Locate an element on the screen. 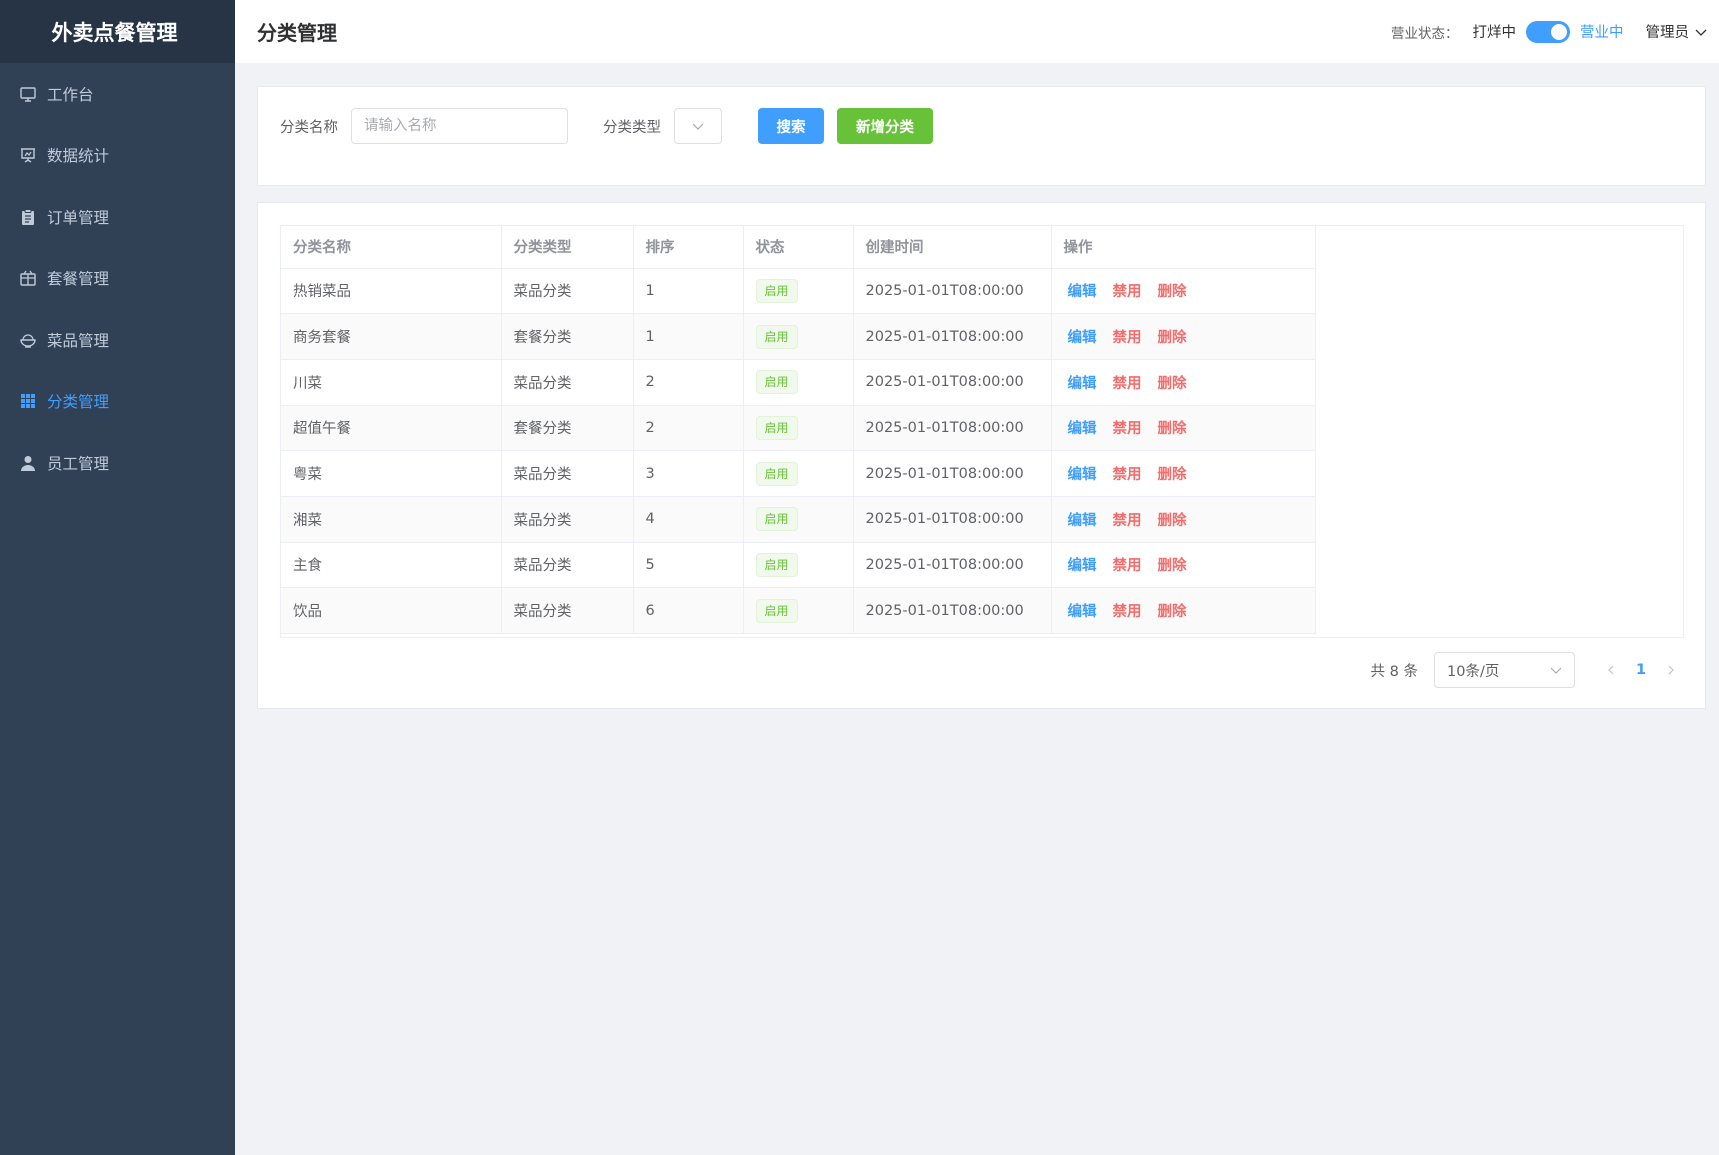  column-header-name: 分类名称 is located at coordinates (391, 247).